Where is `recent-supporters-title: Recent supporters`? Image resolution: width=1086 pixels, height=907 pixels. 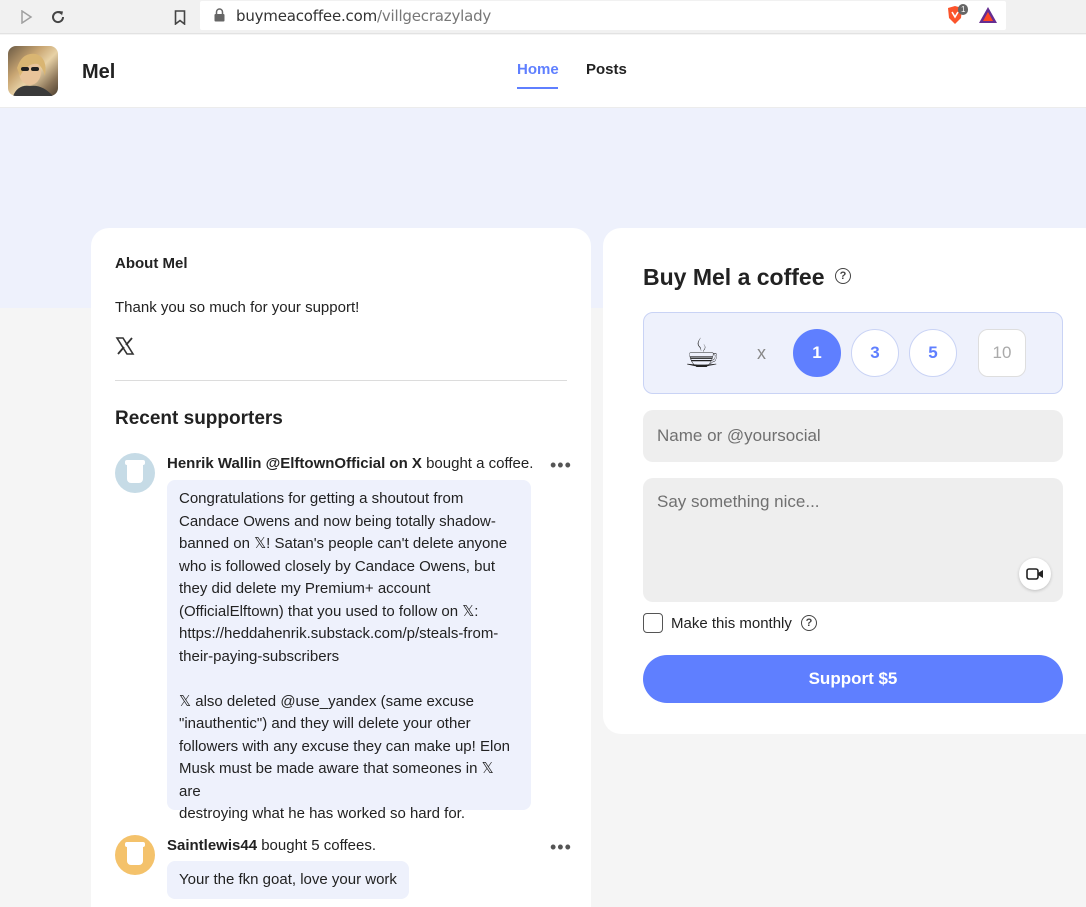 recent-supporters-title: Recent supporters is located at coordinates (199, 418).